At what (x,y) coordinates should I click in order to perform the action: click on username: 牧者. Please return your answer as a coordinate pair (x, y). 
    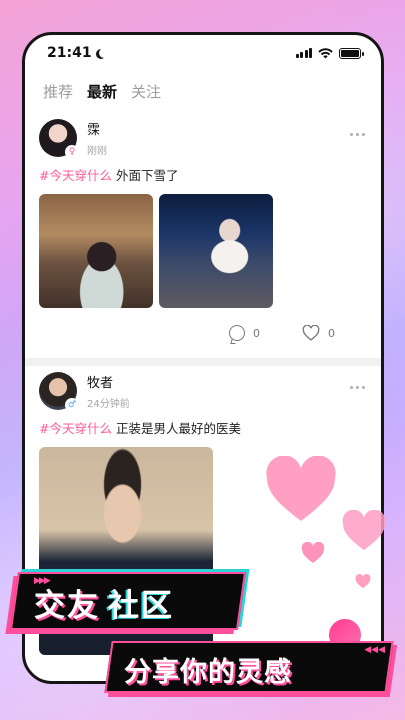
    Looking at the image, I should click on (108, 381).